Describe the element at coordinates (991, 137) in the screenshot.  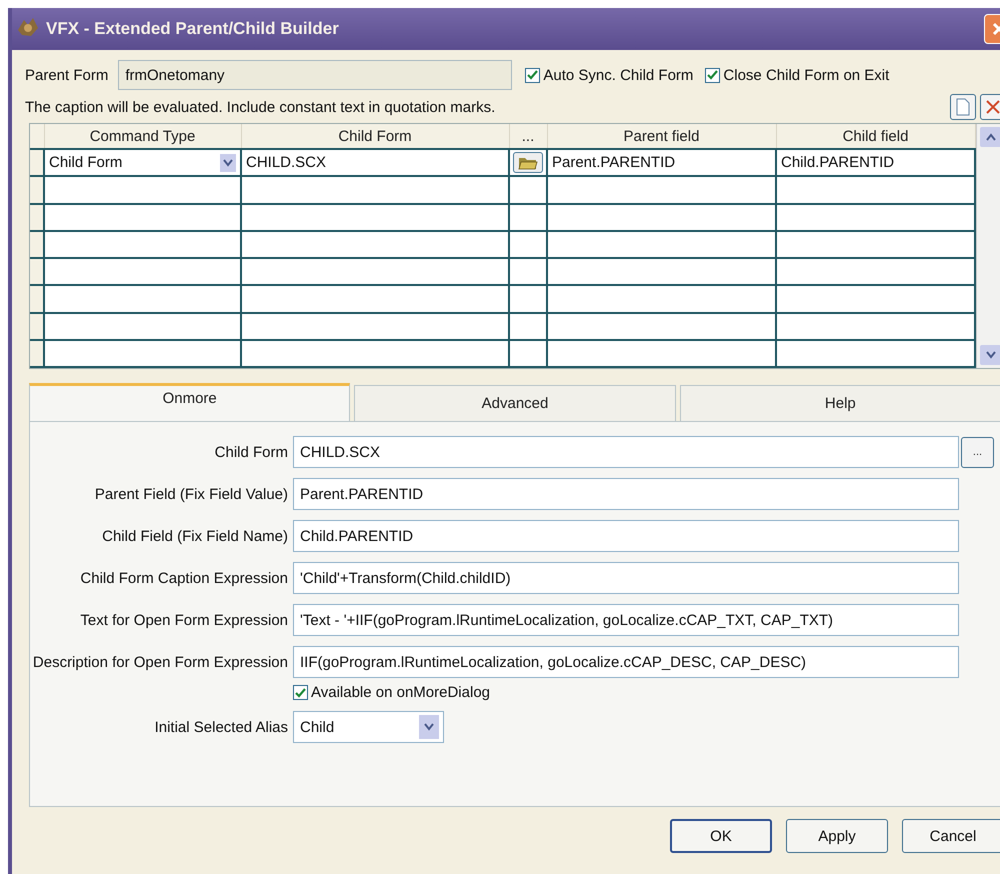
I see `chevron-up-icon` at that location.